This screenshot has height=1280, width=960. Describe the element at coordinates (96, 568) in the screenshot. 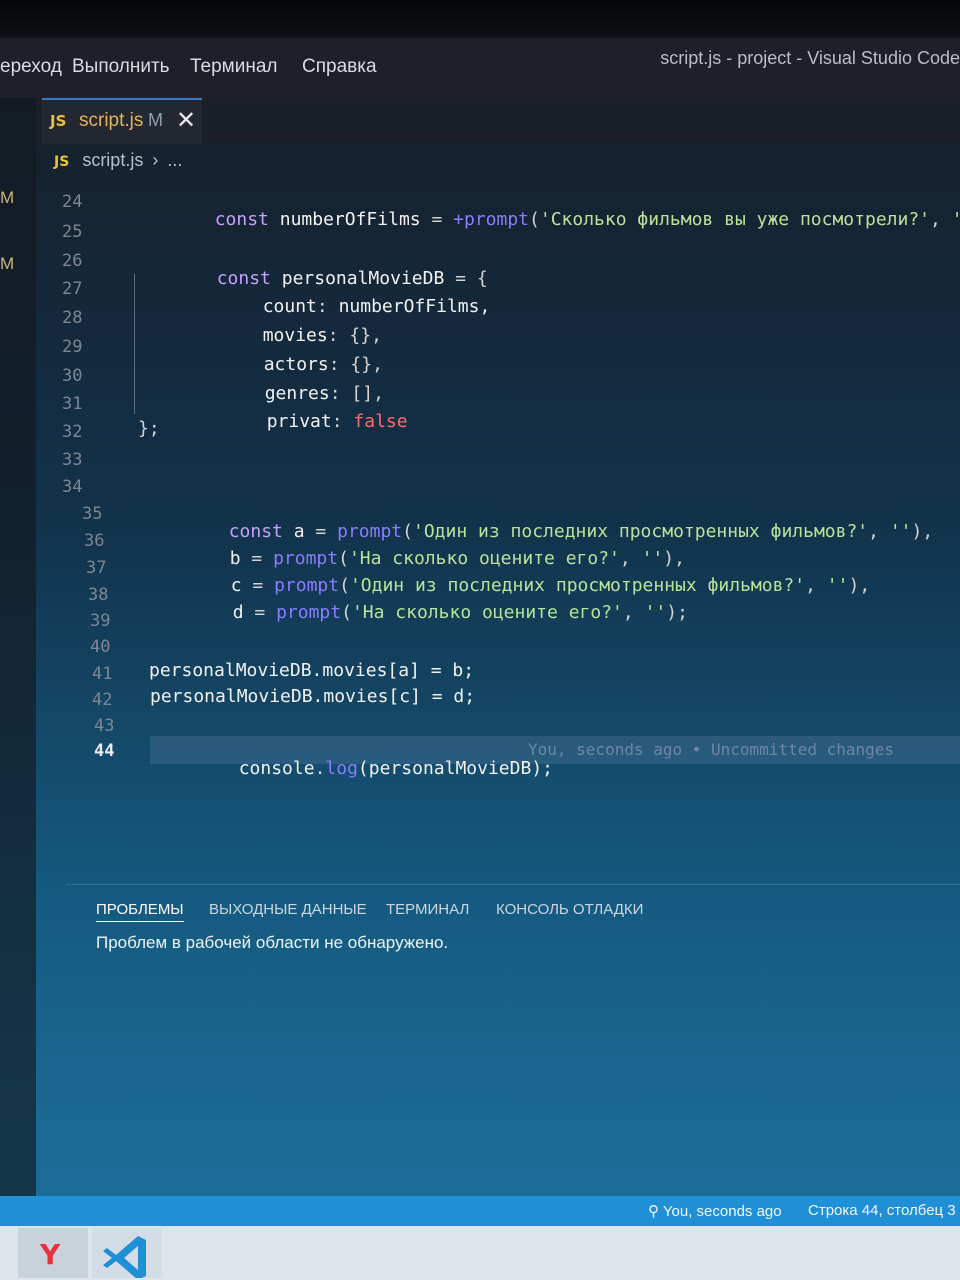

I see `line-number: 37` at that location.